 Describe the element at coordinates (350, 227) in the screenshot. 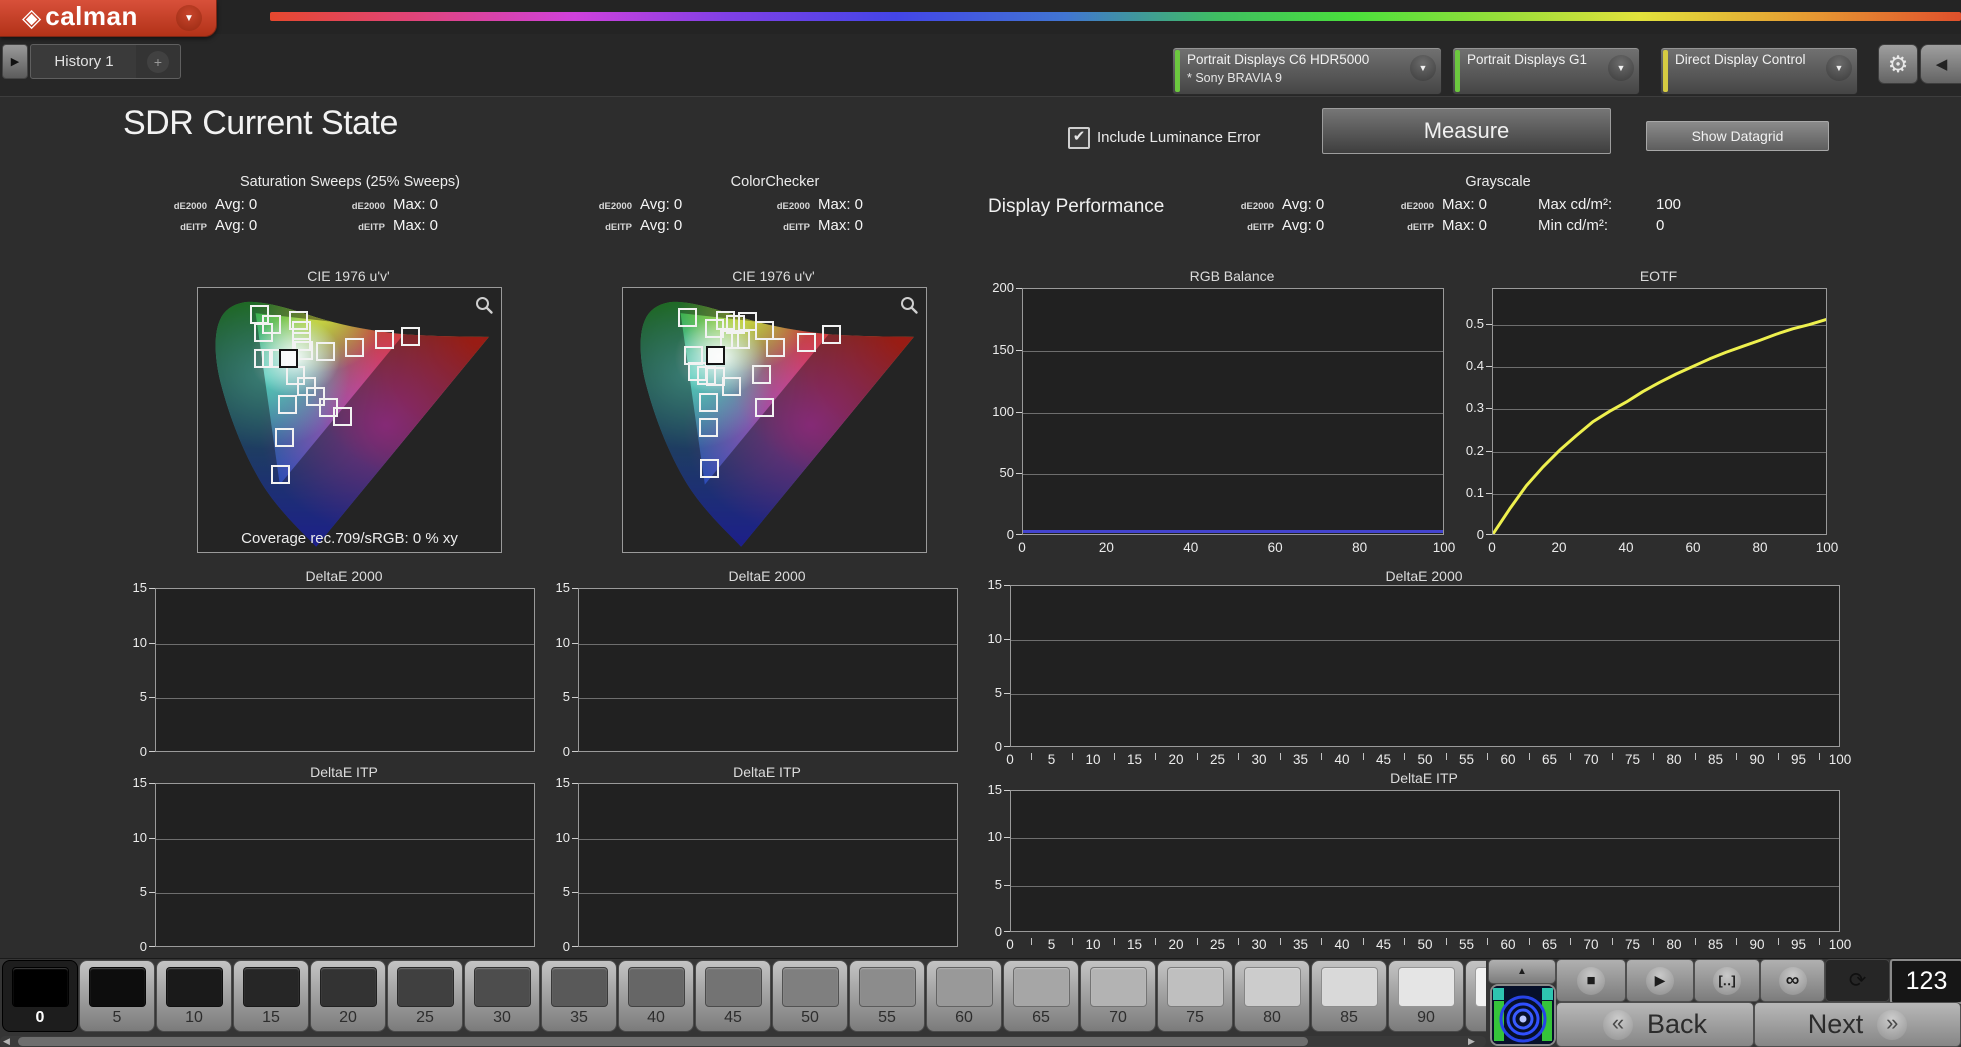

I see `stats-row: dEITP Avg: 0 dEITP Max: 0` at that location.